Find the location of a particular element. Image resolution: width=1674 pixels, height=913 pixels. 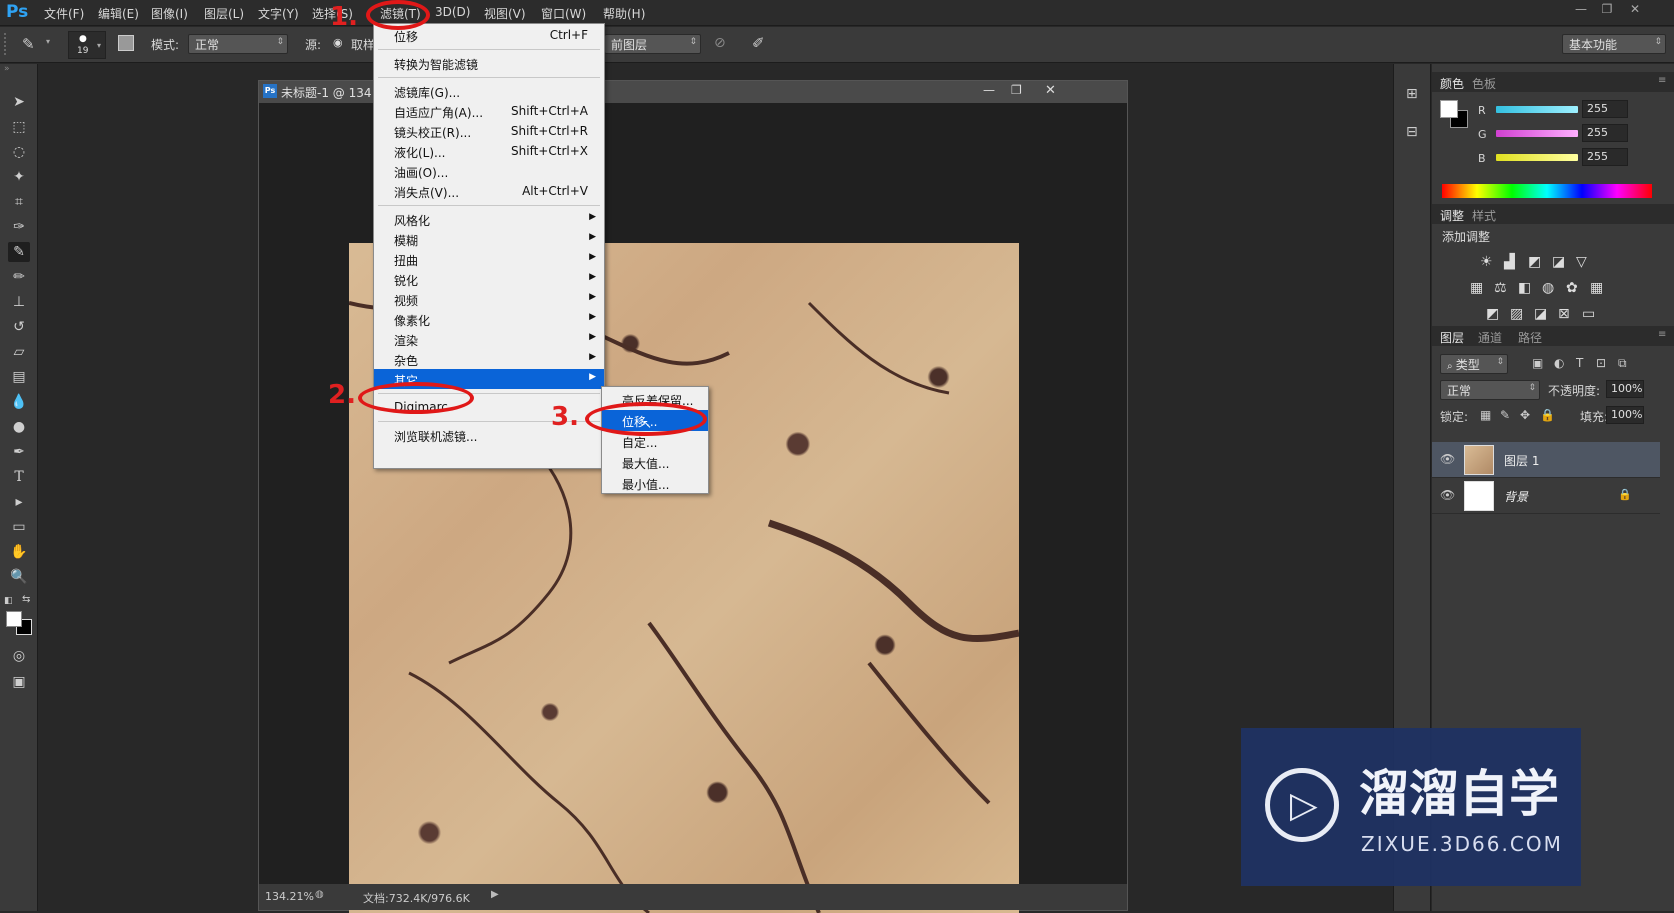

menu-item-vanishing-point: 消失点(V)... Alt+Ctrl+V is located at coordinates (489, 191).